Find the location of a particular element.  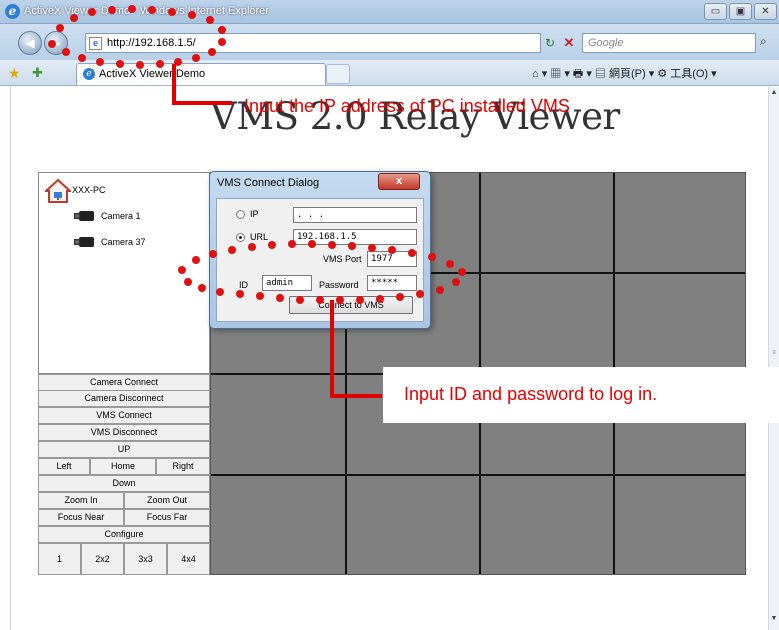

annotation-ip-note: Input the IP address of PC installed VMS is located at coordinates (407, 106).